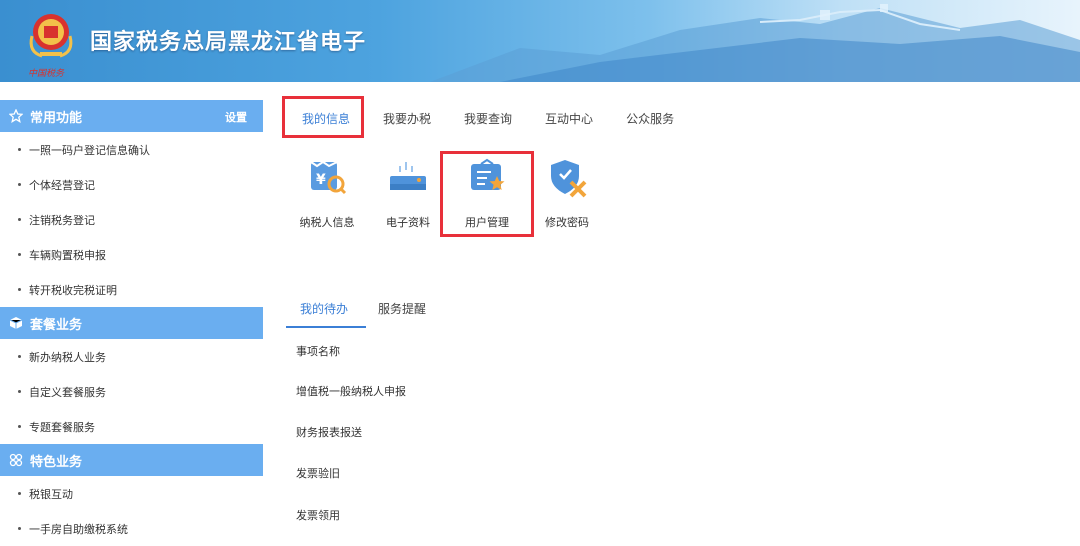  Describe the element at coordinates (78, 529) in the screenshot. I see `sidebar-item-label: 一手房自助缴税系统` at that location.